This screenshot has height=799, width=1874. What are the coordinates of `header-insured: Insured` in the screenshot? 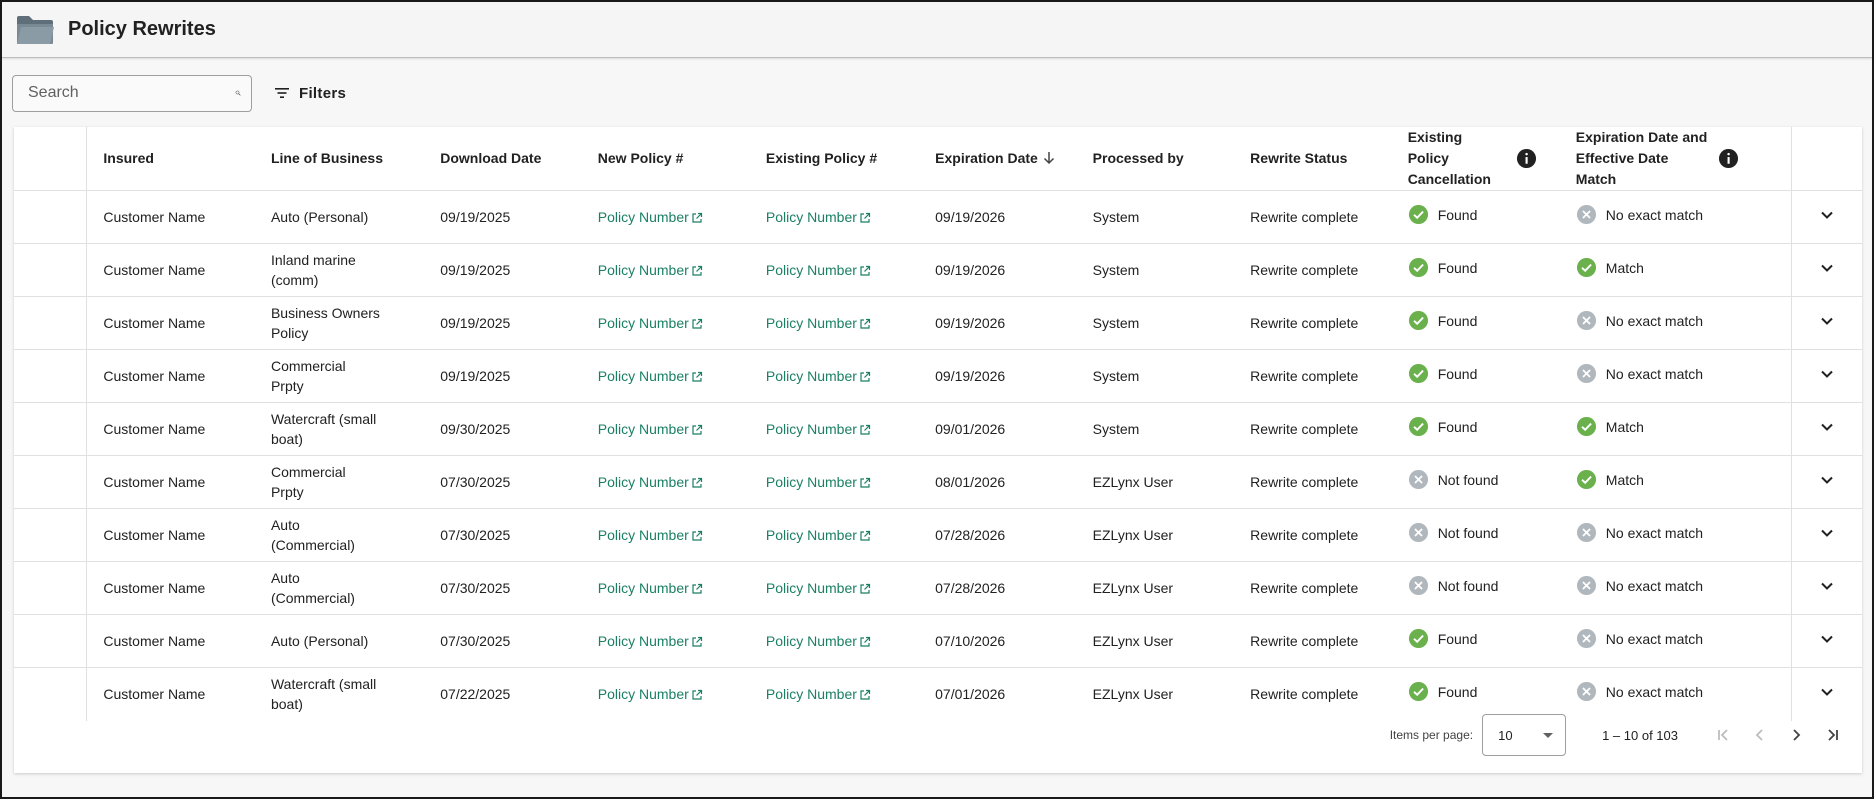 It's located at (170, 159).